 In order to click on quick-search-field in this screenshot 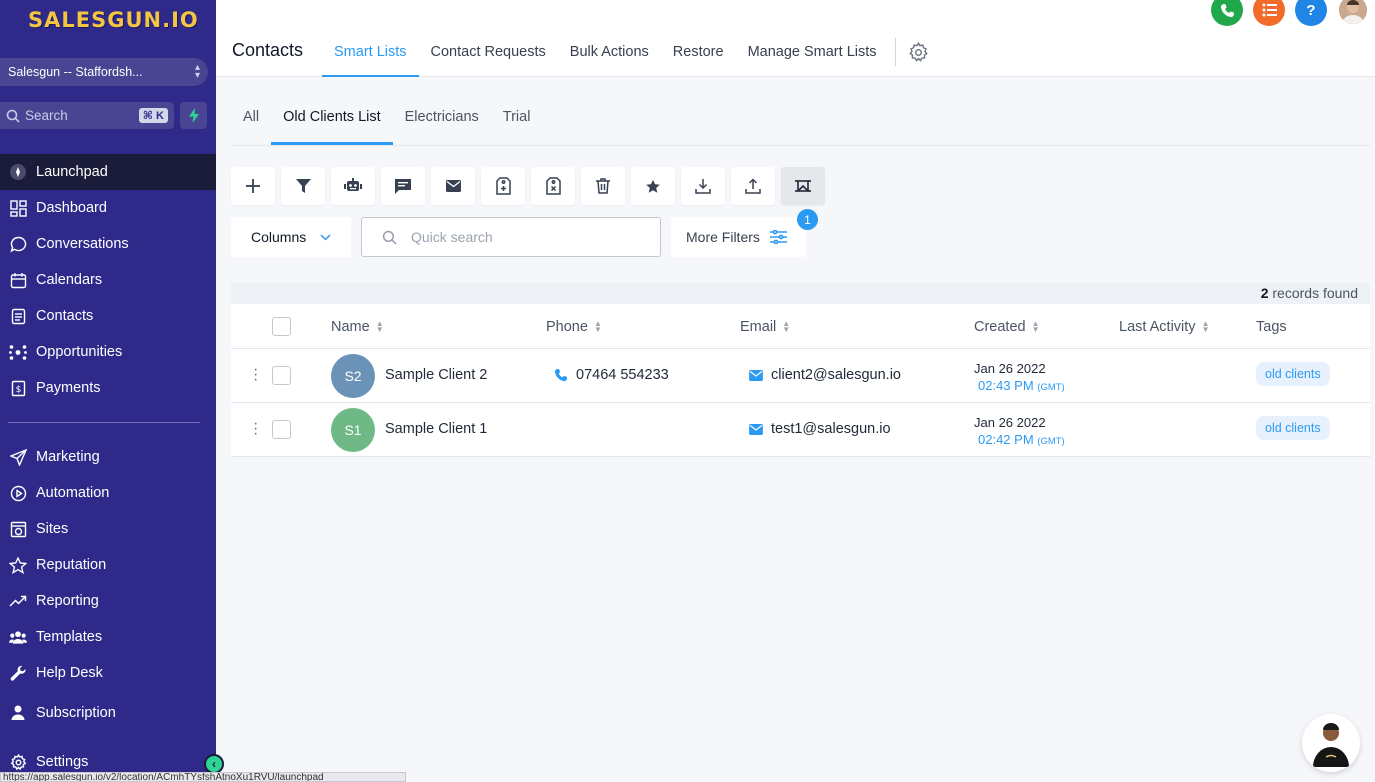, I will do `click(511, 237)`.